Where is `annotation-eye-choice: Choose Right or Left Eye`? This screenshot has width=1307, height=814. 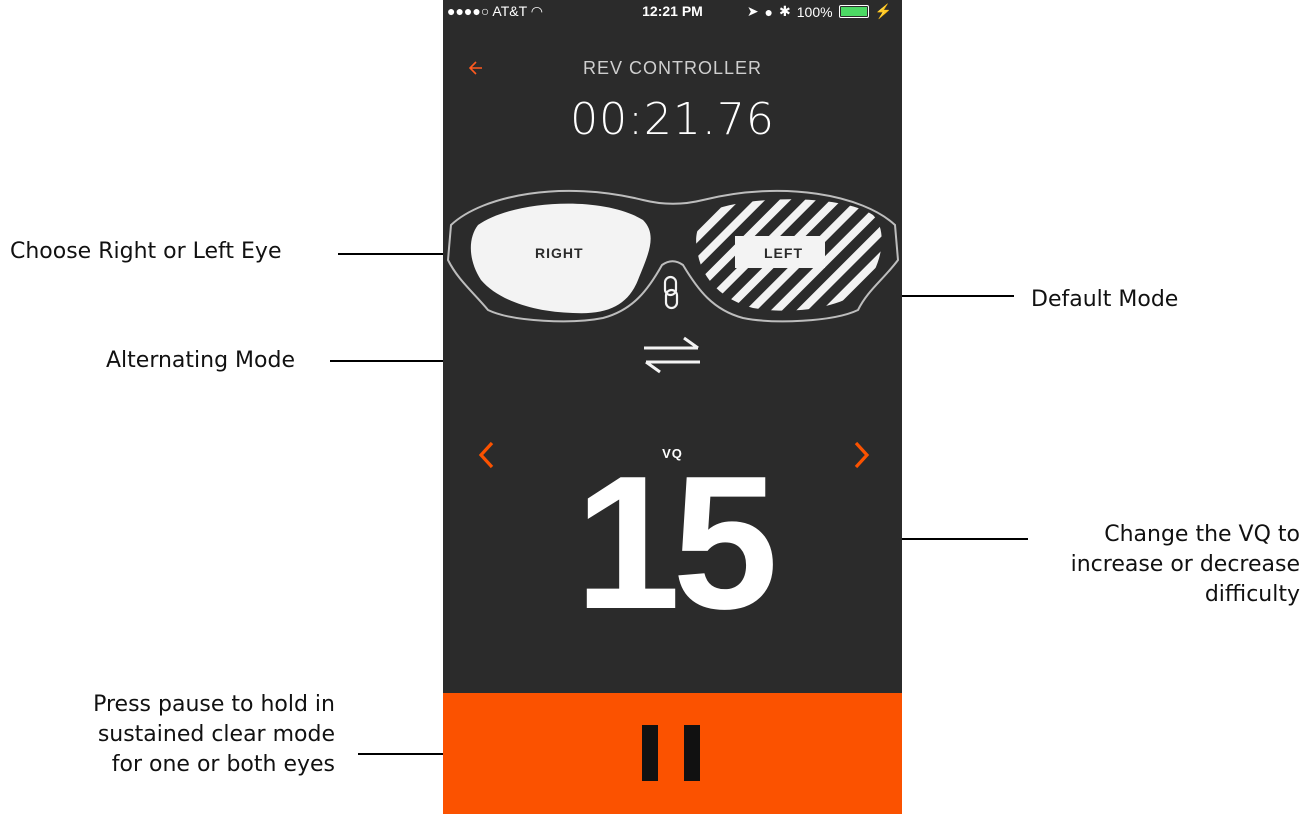
annotation-eye-choice: Choose Right or Left Eye is located at coordinates (146, 251).